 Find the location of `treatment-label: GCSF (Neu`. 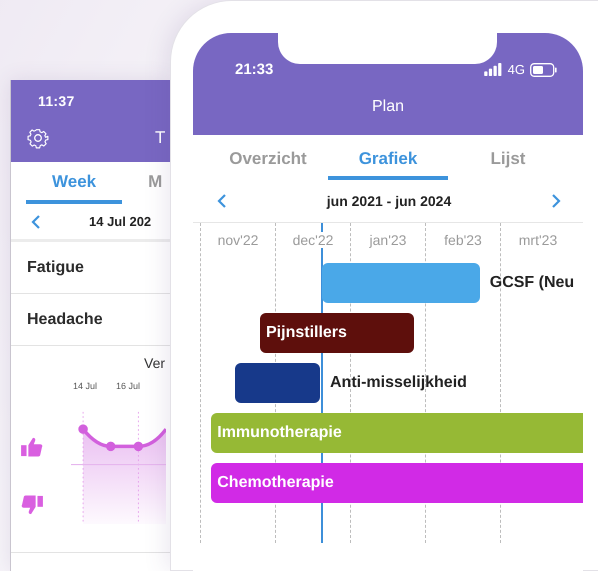

treatment-label: GCSF (Neu is located at coordinates (532, 283).